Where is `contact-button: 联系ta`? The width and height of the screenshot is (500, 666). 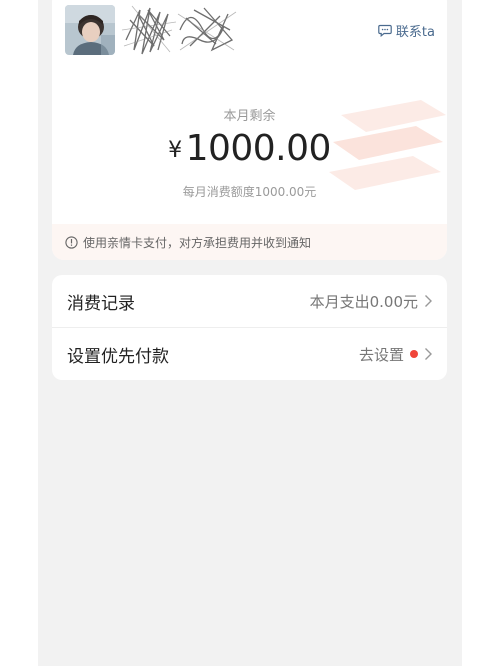
contact-button: 联系ta is located at coordinates (406, 30).